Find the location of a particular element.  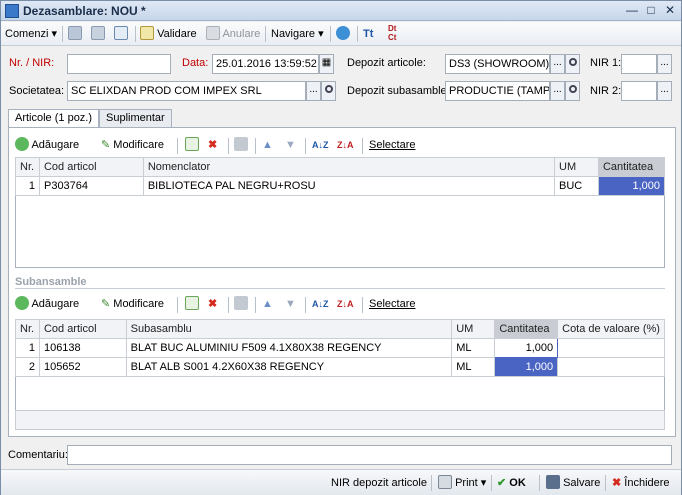

subansamble-move-up-button: ▲ is located at coordinates (267, 304).